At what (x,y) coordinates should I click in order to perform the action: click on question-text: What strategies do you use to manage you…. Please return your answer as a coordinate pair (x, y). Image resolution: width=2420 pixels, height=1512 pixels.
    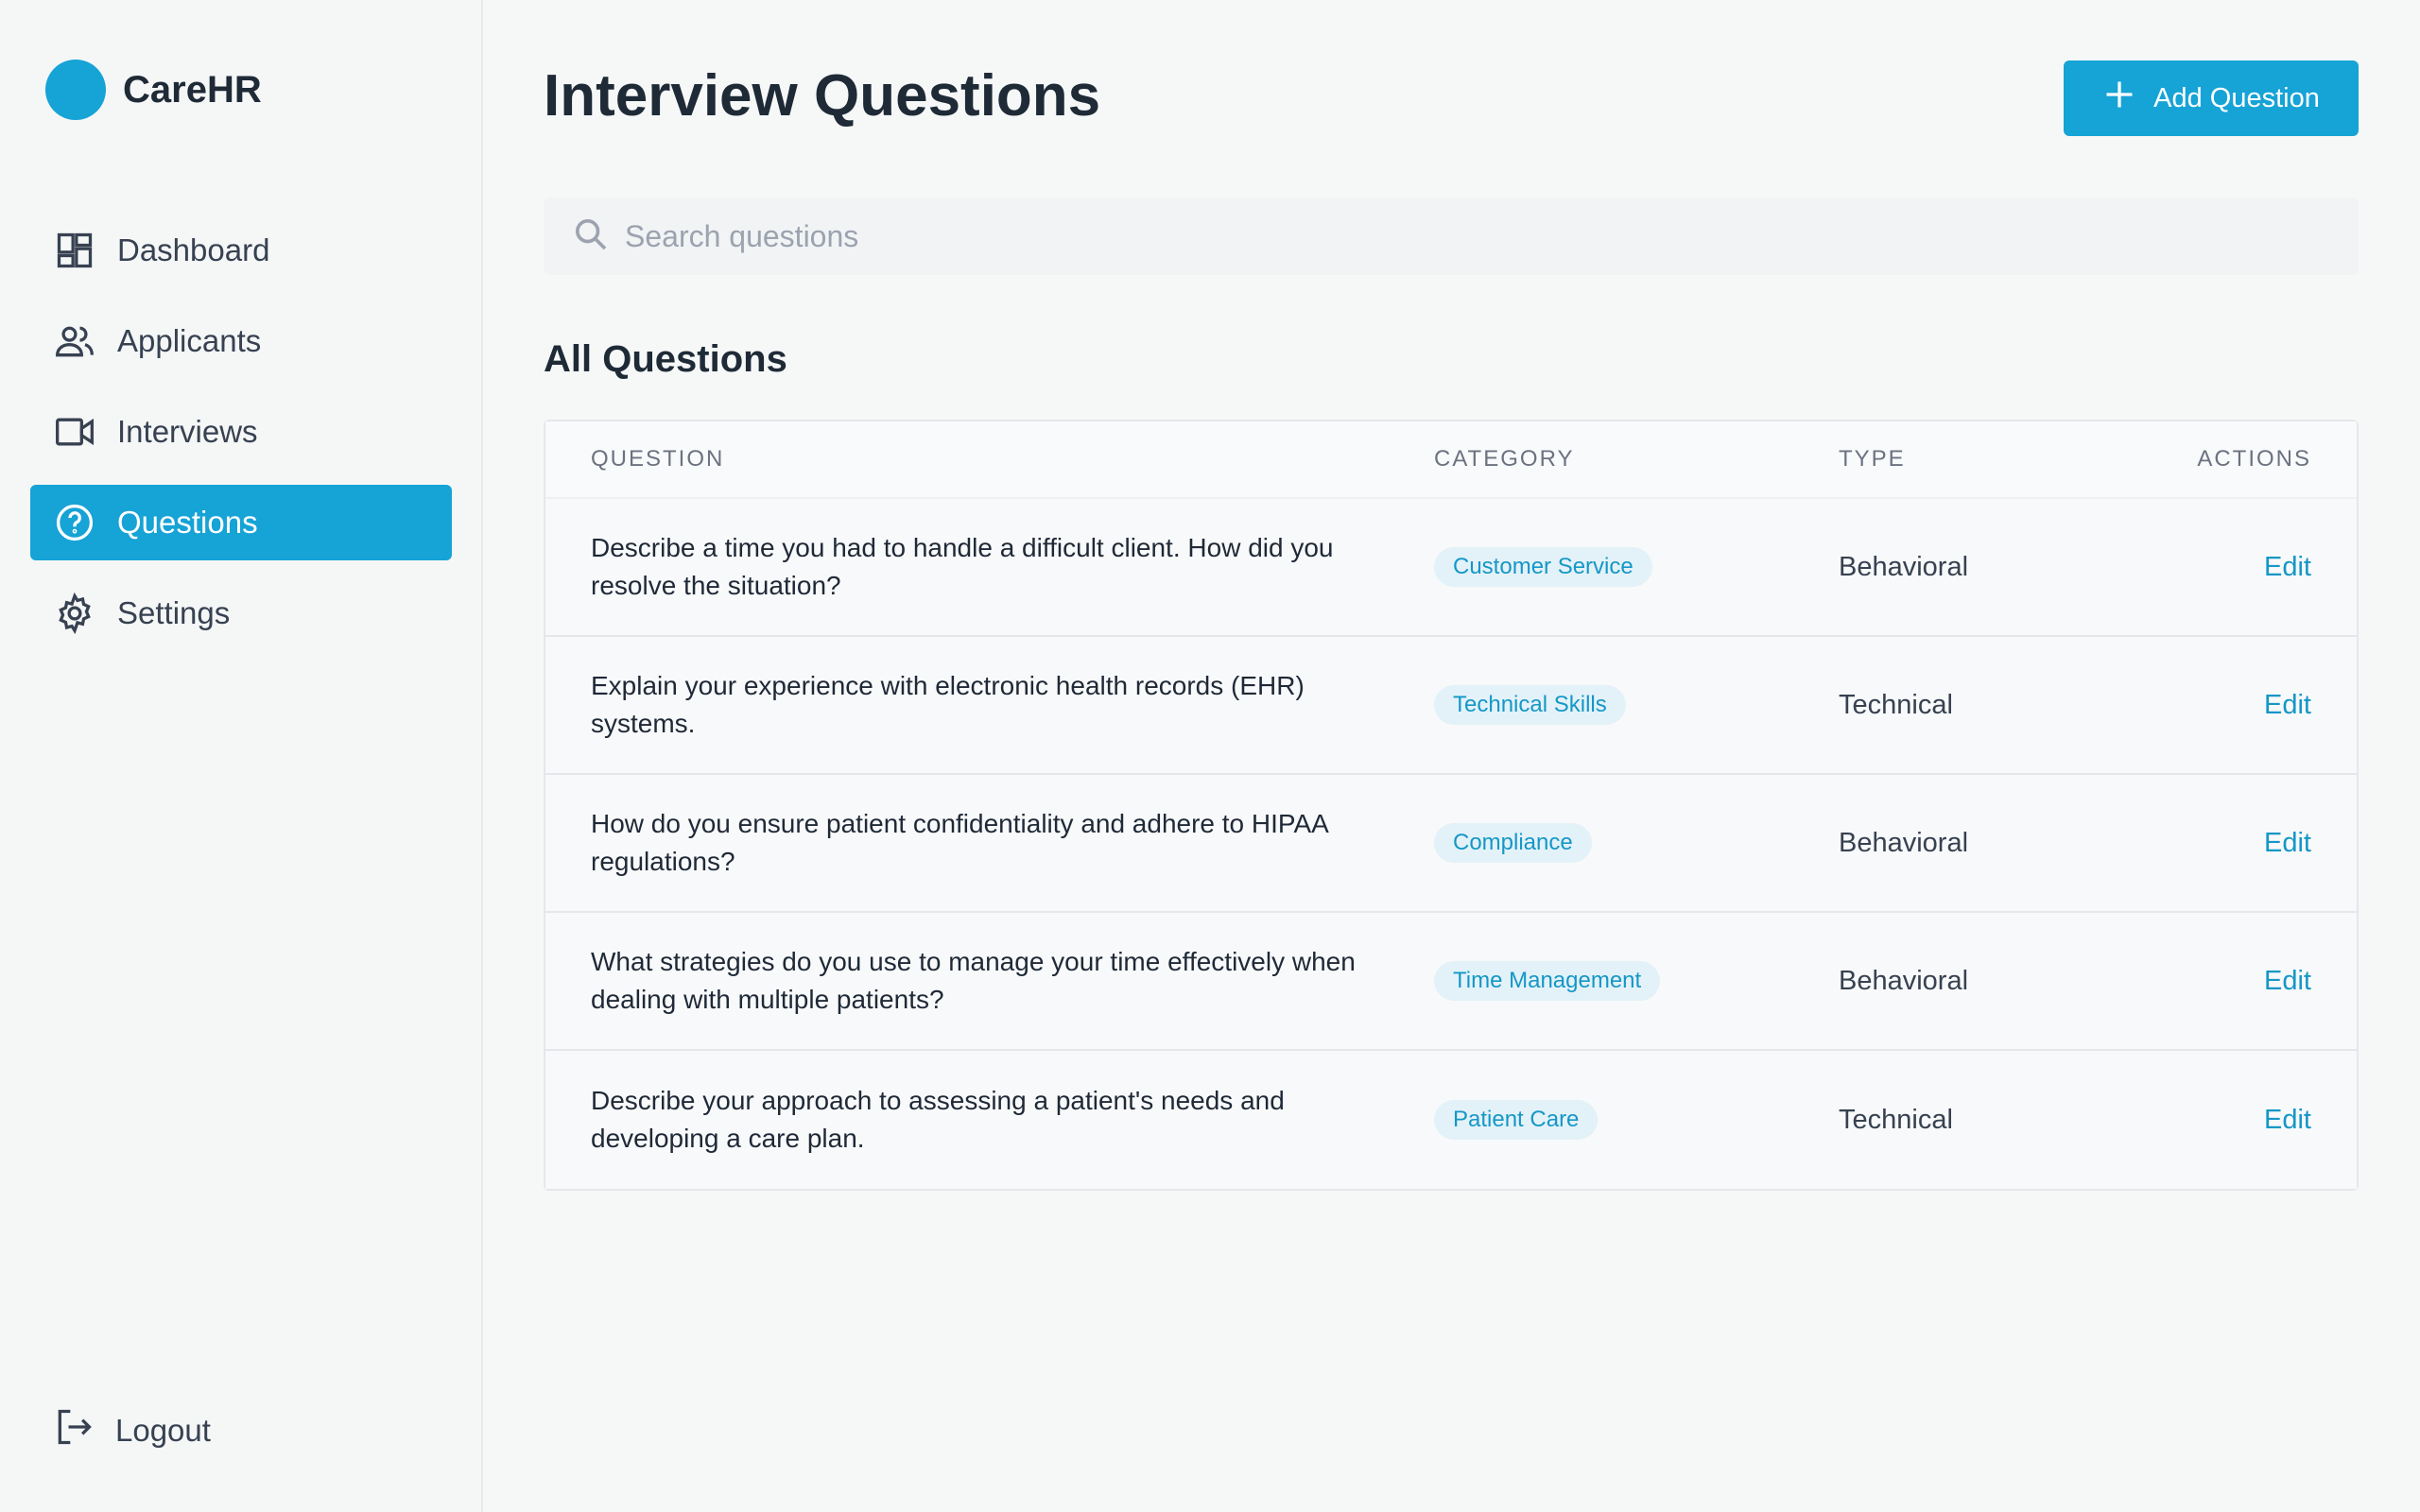
    Looking at the image, I should click on (973, 980).